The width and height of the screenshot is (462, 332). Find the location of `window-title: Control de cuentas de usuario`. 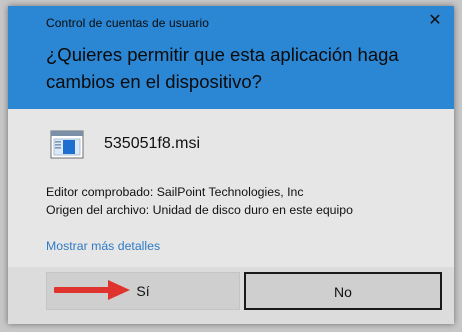

window-title: Control de cuentas de usuario is located at coordinates (128, 23).